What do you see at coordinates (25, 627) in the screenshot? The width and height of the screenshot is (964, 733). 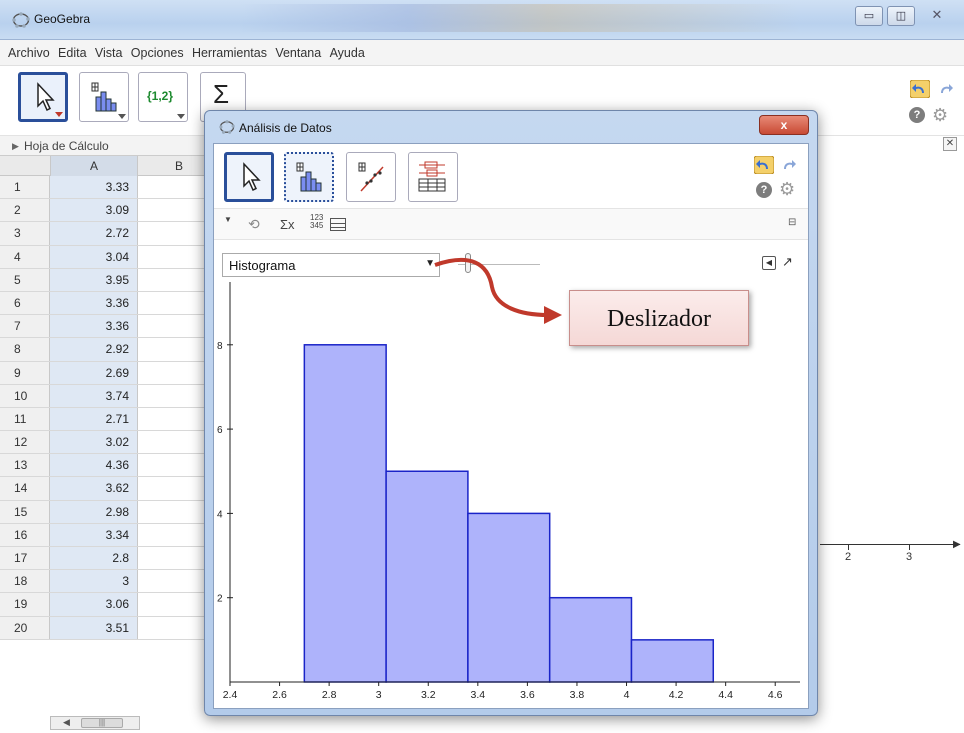 I see `row-header: 20` at bounding box center [25, 627].